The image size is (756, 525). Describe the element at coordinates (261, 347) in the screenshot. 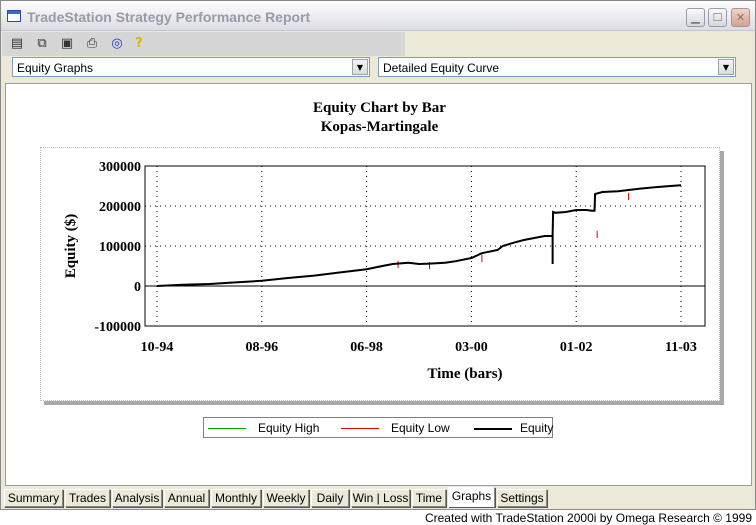

I see `x-tick-label: 08-96` at that location.